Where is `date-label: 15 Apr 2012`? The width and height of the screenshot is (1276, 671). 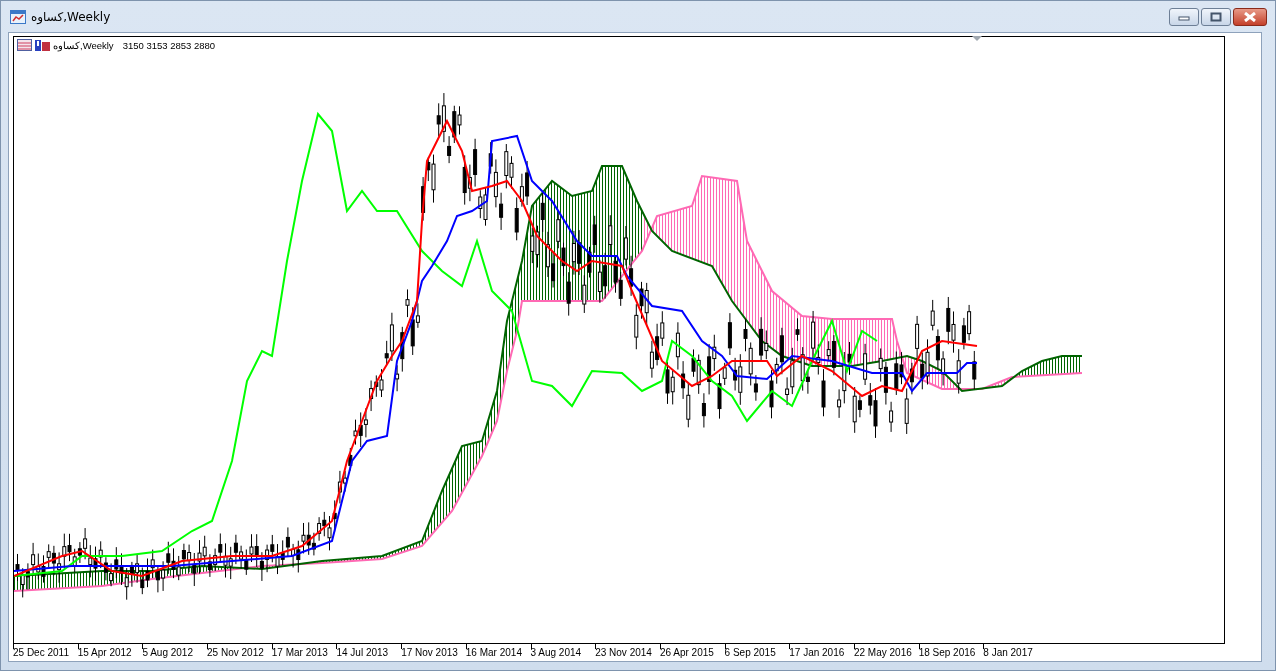 date-label: 15 Apr 2012 is located at coordinates (104, 652).